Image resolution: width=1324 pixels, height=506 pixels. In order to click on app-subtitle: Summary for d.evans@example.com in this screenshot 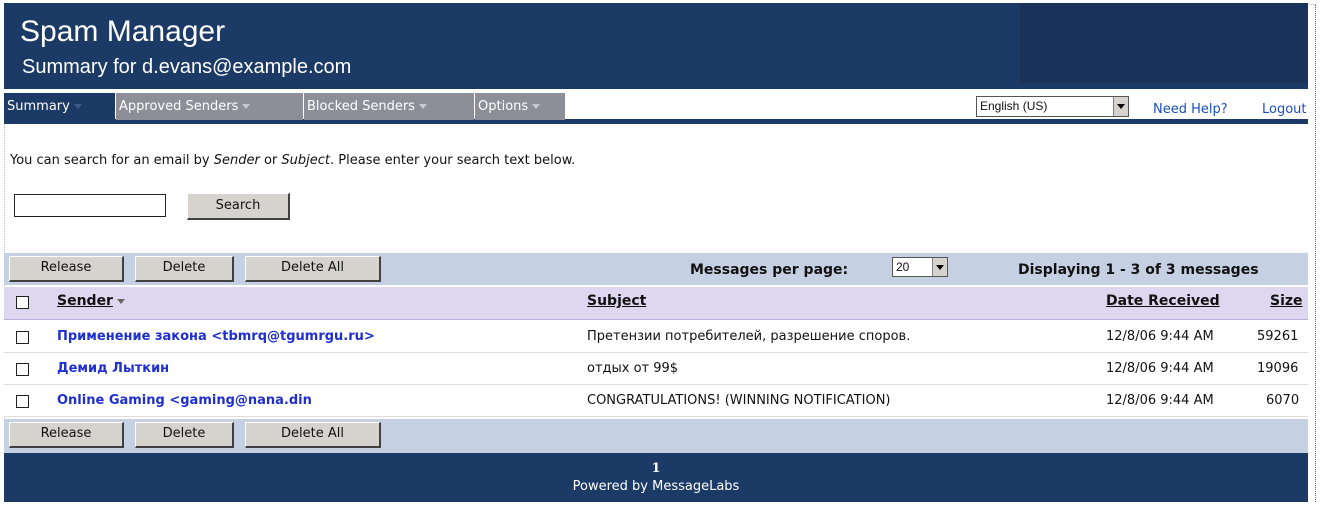, I will do `click(187, 67)`.